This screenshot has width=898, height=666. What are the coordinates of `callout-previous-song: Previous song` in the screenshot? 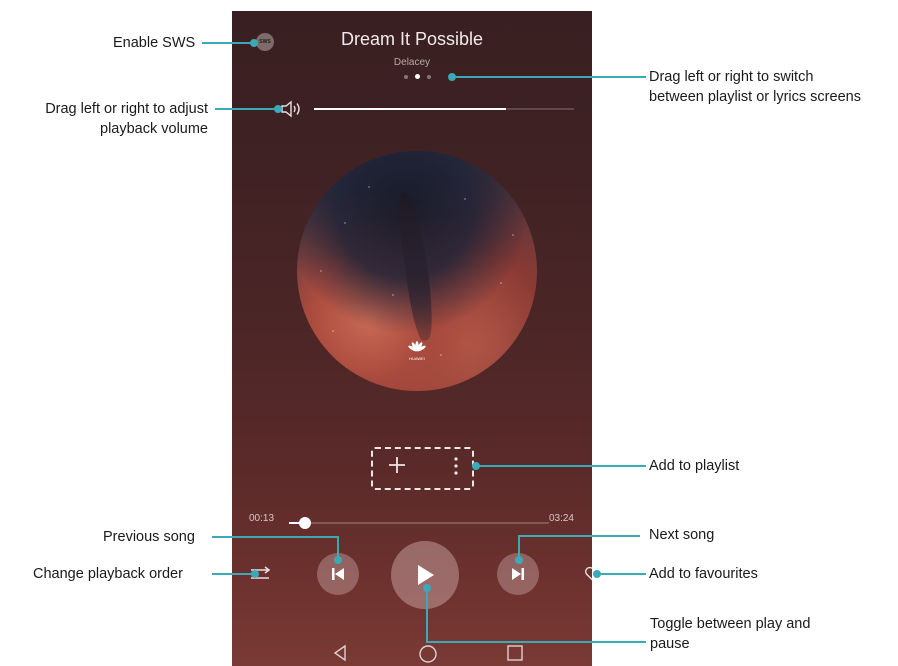 It's located at (149, 537).